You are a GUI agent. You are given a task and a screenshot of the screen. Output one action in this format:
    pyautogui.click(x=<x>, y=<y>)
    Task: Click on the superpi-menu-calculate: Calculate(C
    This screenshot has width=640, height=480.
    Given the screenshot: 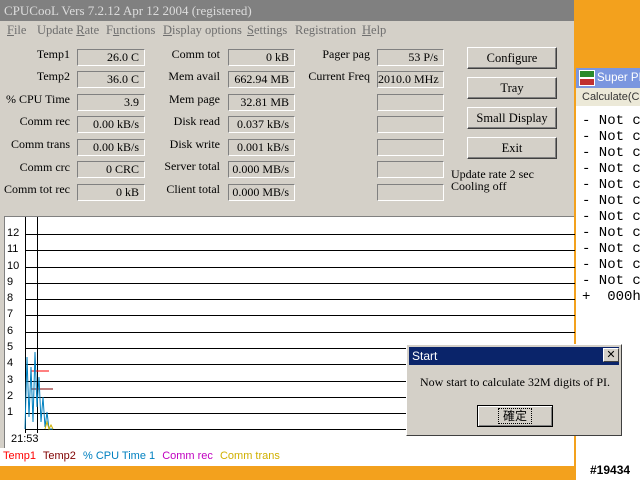 What is the action you would take?
    pyautogui.click(x=608, y=97)
    